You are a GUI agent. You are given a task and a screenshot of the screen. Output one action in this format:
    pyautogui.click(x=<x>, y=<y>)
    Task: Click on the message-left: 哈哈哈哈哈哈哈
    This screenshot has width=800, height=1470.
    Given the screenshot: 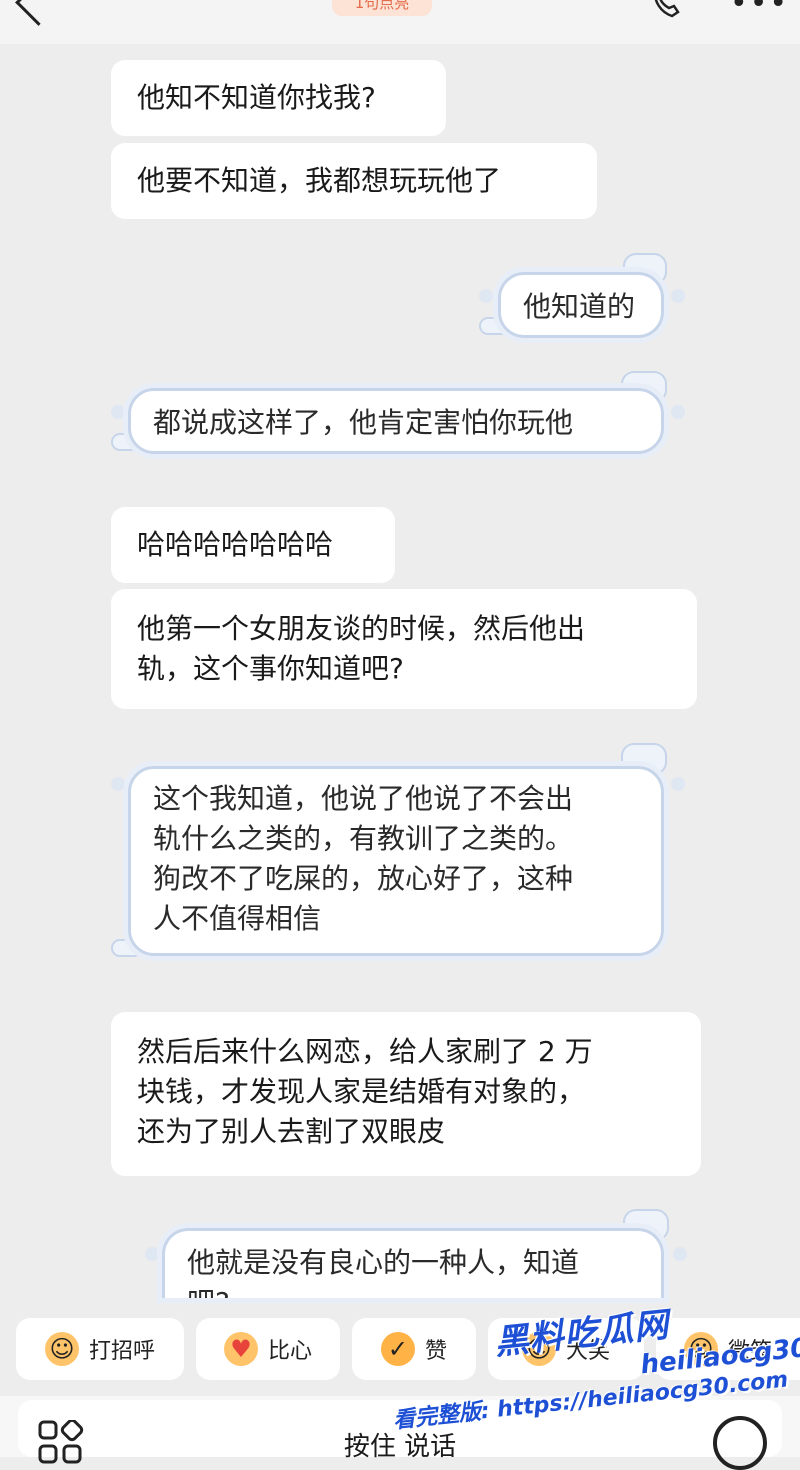 What is the action you would take?
    pyautogui.click(x=253, y=545)
    